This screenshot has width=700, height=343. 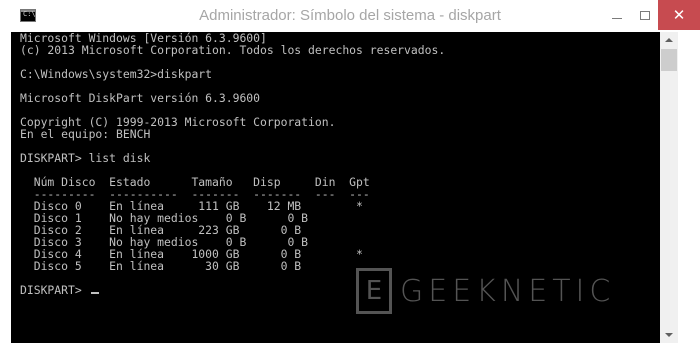 I want to click on console-line: En el equipo: BENCH, so click(x=85, y=134).